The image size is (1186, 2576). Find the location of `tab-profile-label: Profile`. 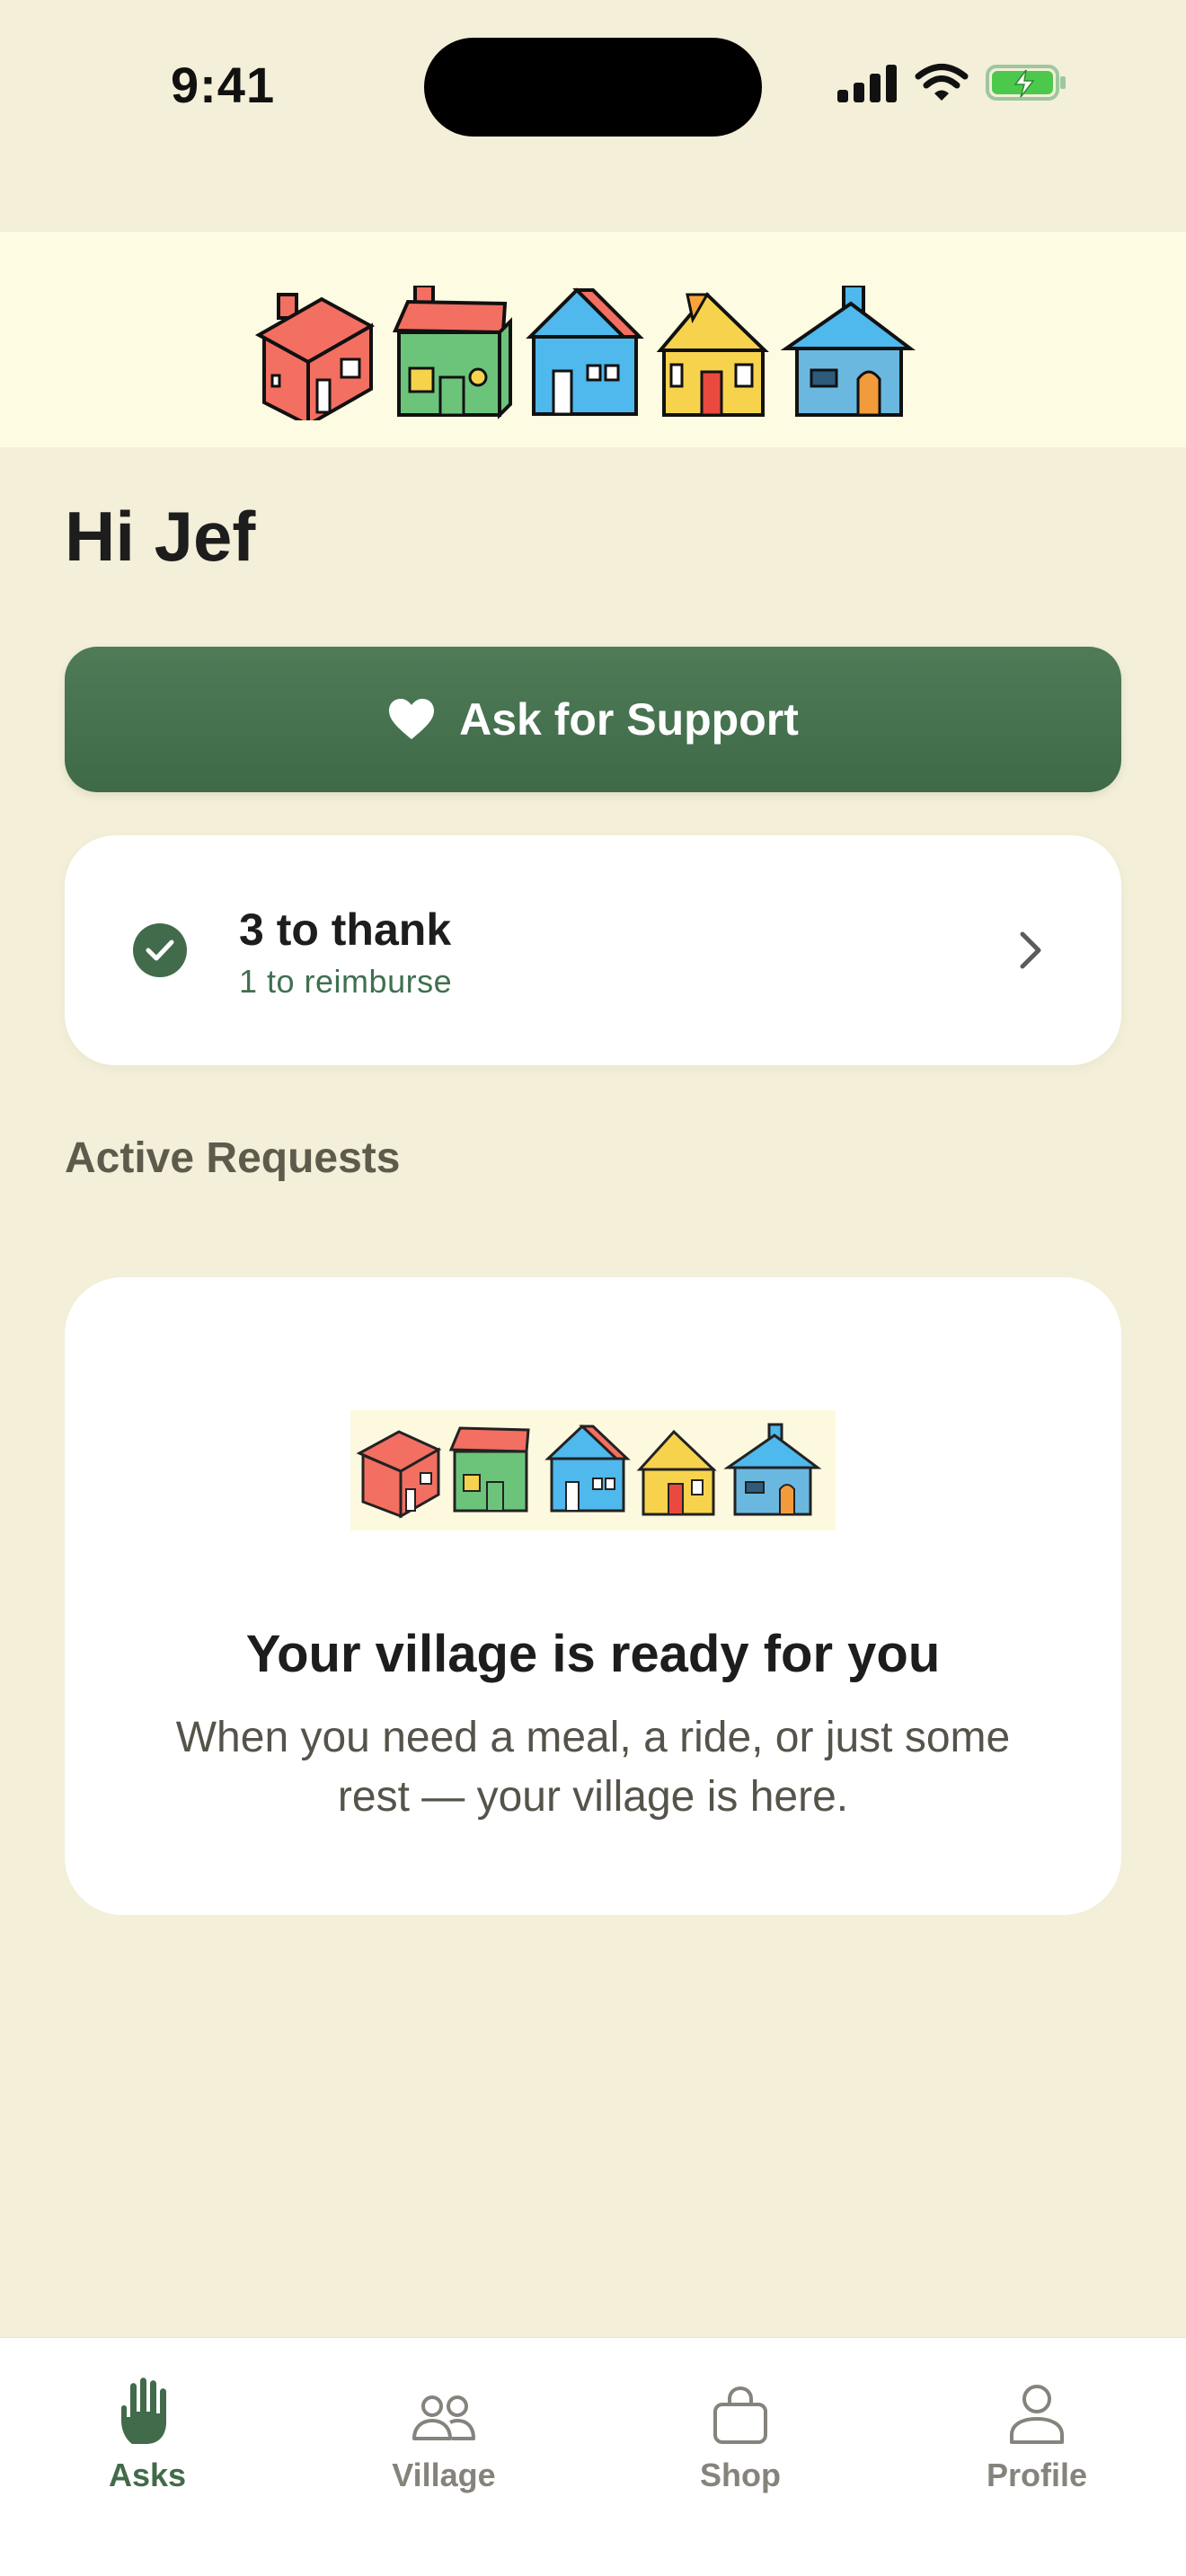

tab-profile-label: Profile is located at coordinates (1037, 2475).